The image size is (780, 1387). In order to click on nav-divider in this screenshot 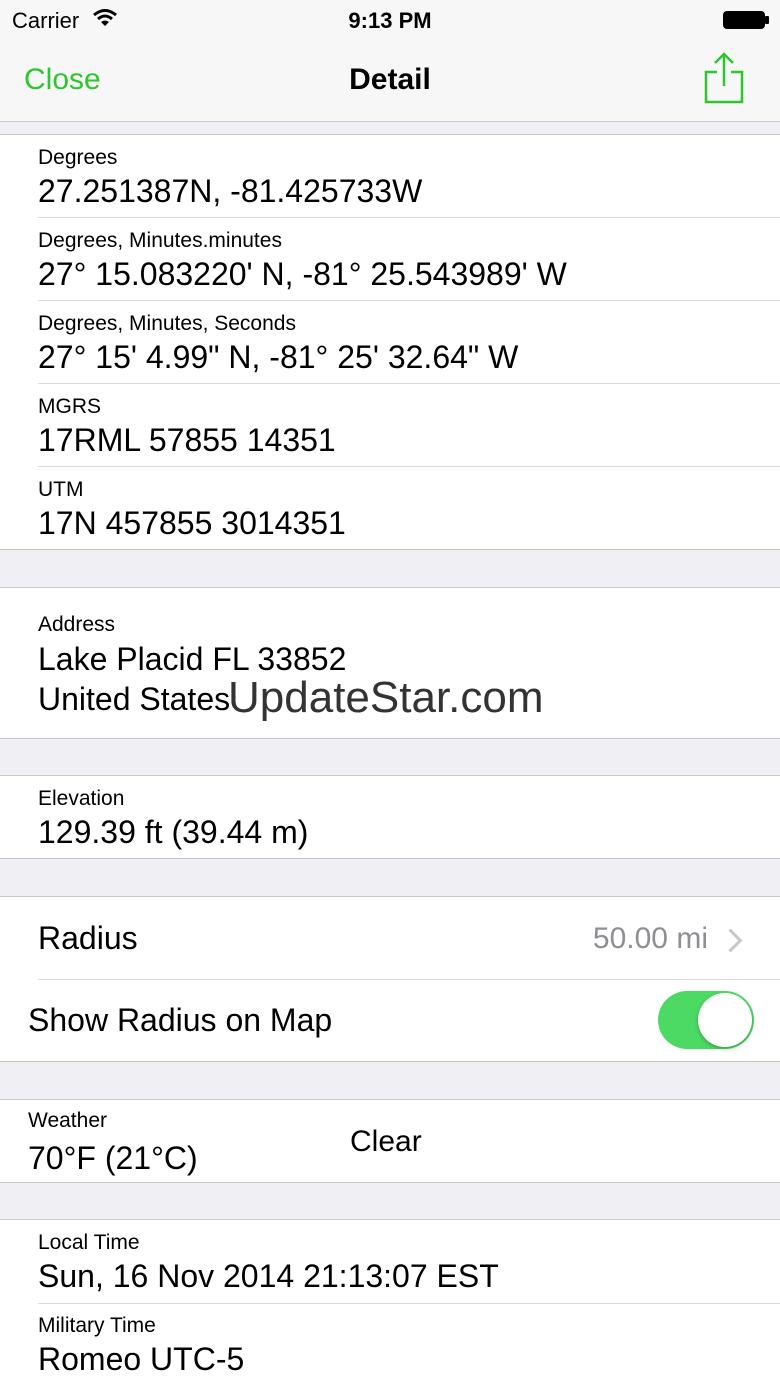, I will do `click(390, 121)`.